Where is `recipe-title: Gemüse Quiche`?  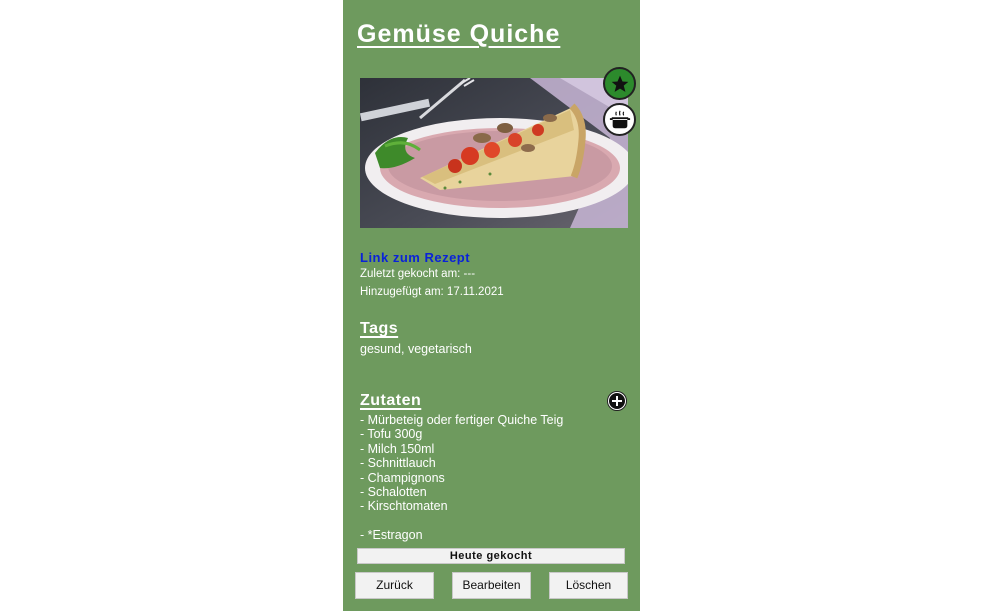
recipe-title: Gemüse Quiche is located at coordinates (459, 34).